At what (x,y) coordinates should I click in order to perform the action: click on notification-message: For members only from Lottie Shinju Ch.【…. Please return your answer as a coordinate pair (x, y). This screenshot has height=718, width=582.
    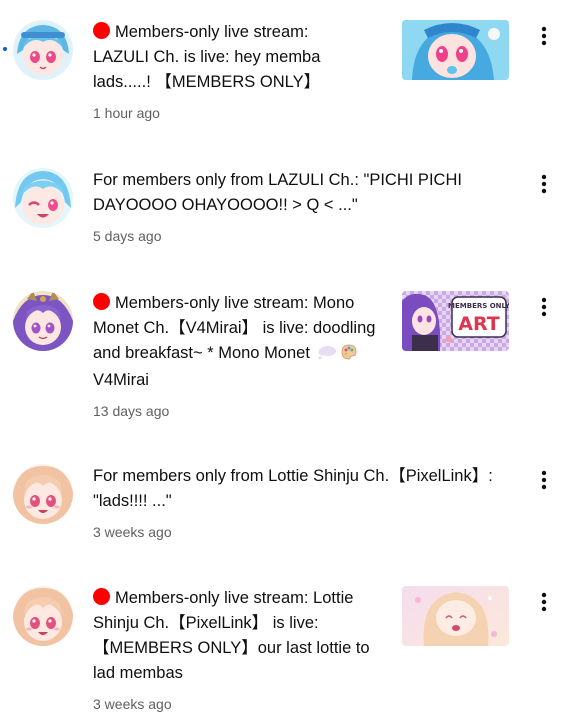
    Looking at the image, I should click on (293, 488).